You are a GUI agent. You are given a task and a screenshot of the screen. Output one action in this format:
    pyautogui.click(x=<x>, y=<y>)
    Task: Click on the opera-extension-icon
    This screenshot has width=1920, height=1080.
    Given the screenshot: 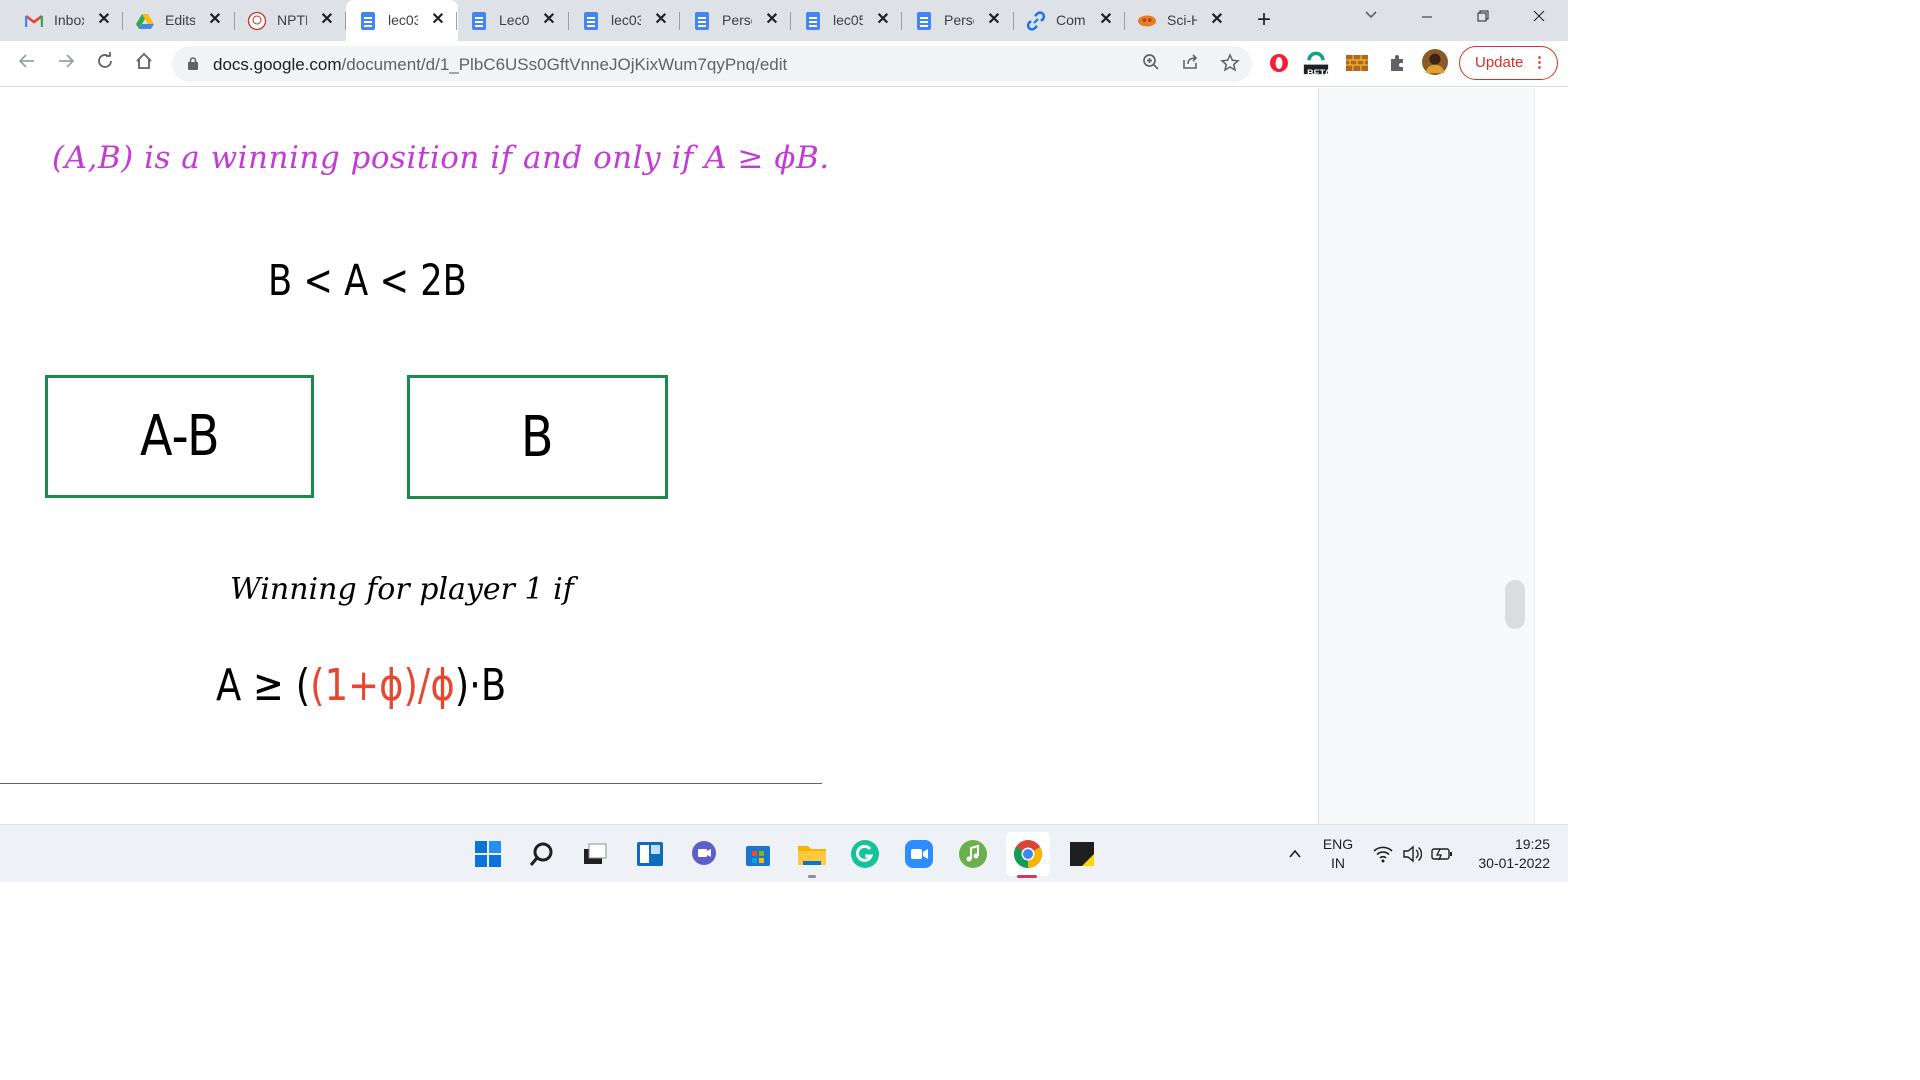 What is the action you would take?
    pyautogui.click(x=1279, y=63)
    